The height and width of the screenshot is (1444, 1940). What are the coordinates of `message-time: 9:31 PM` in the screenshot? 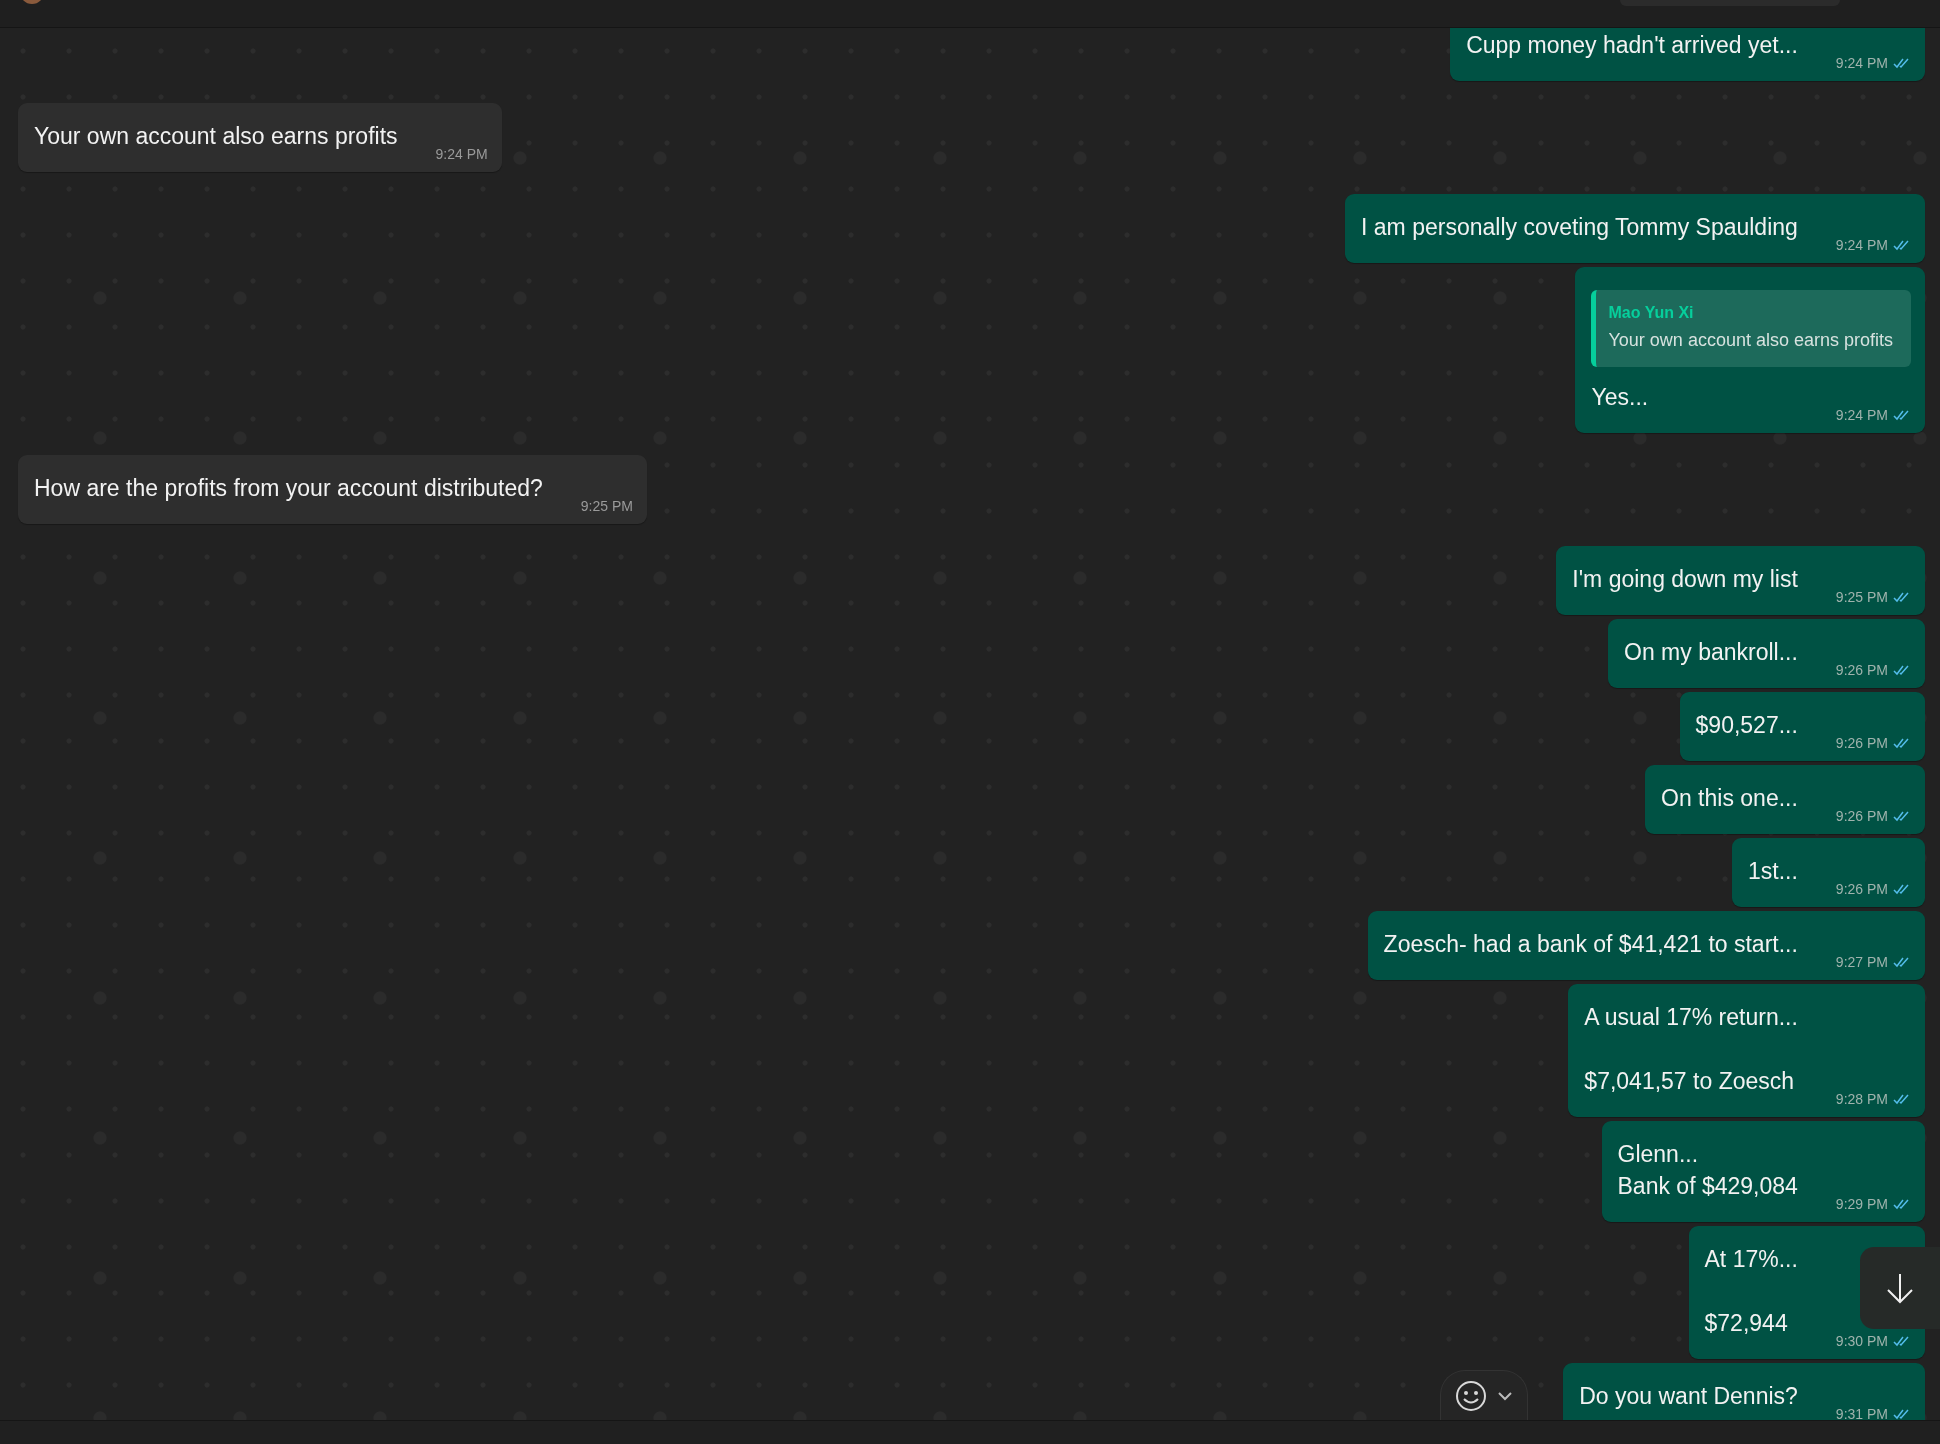 It's located at (1861, 1413).